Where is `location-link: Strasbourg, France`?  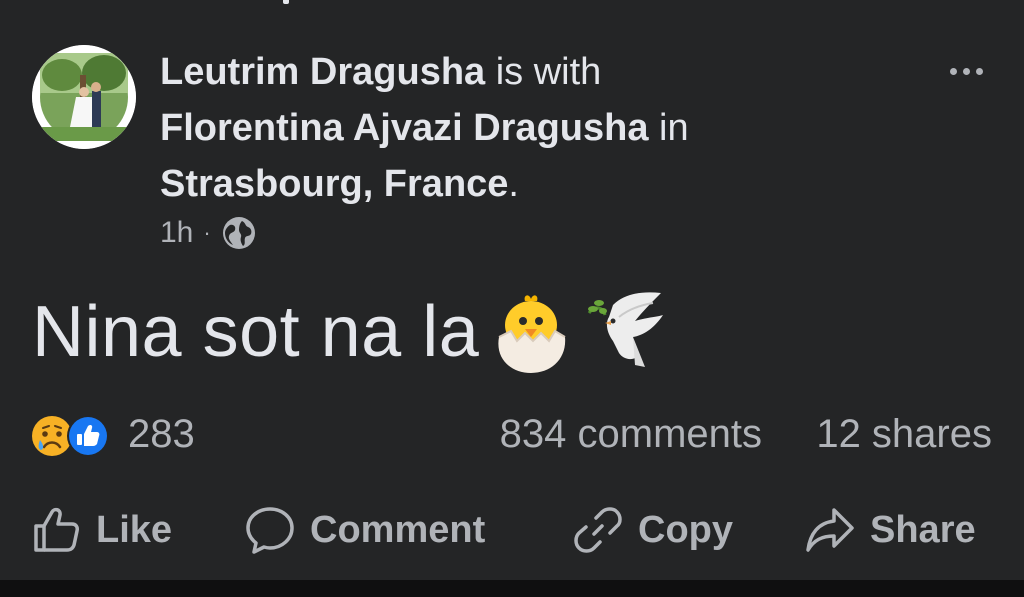
location-link: Strasbourg, France is located at coordinates (334, 184).